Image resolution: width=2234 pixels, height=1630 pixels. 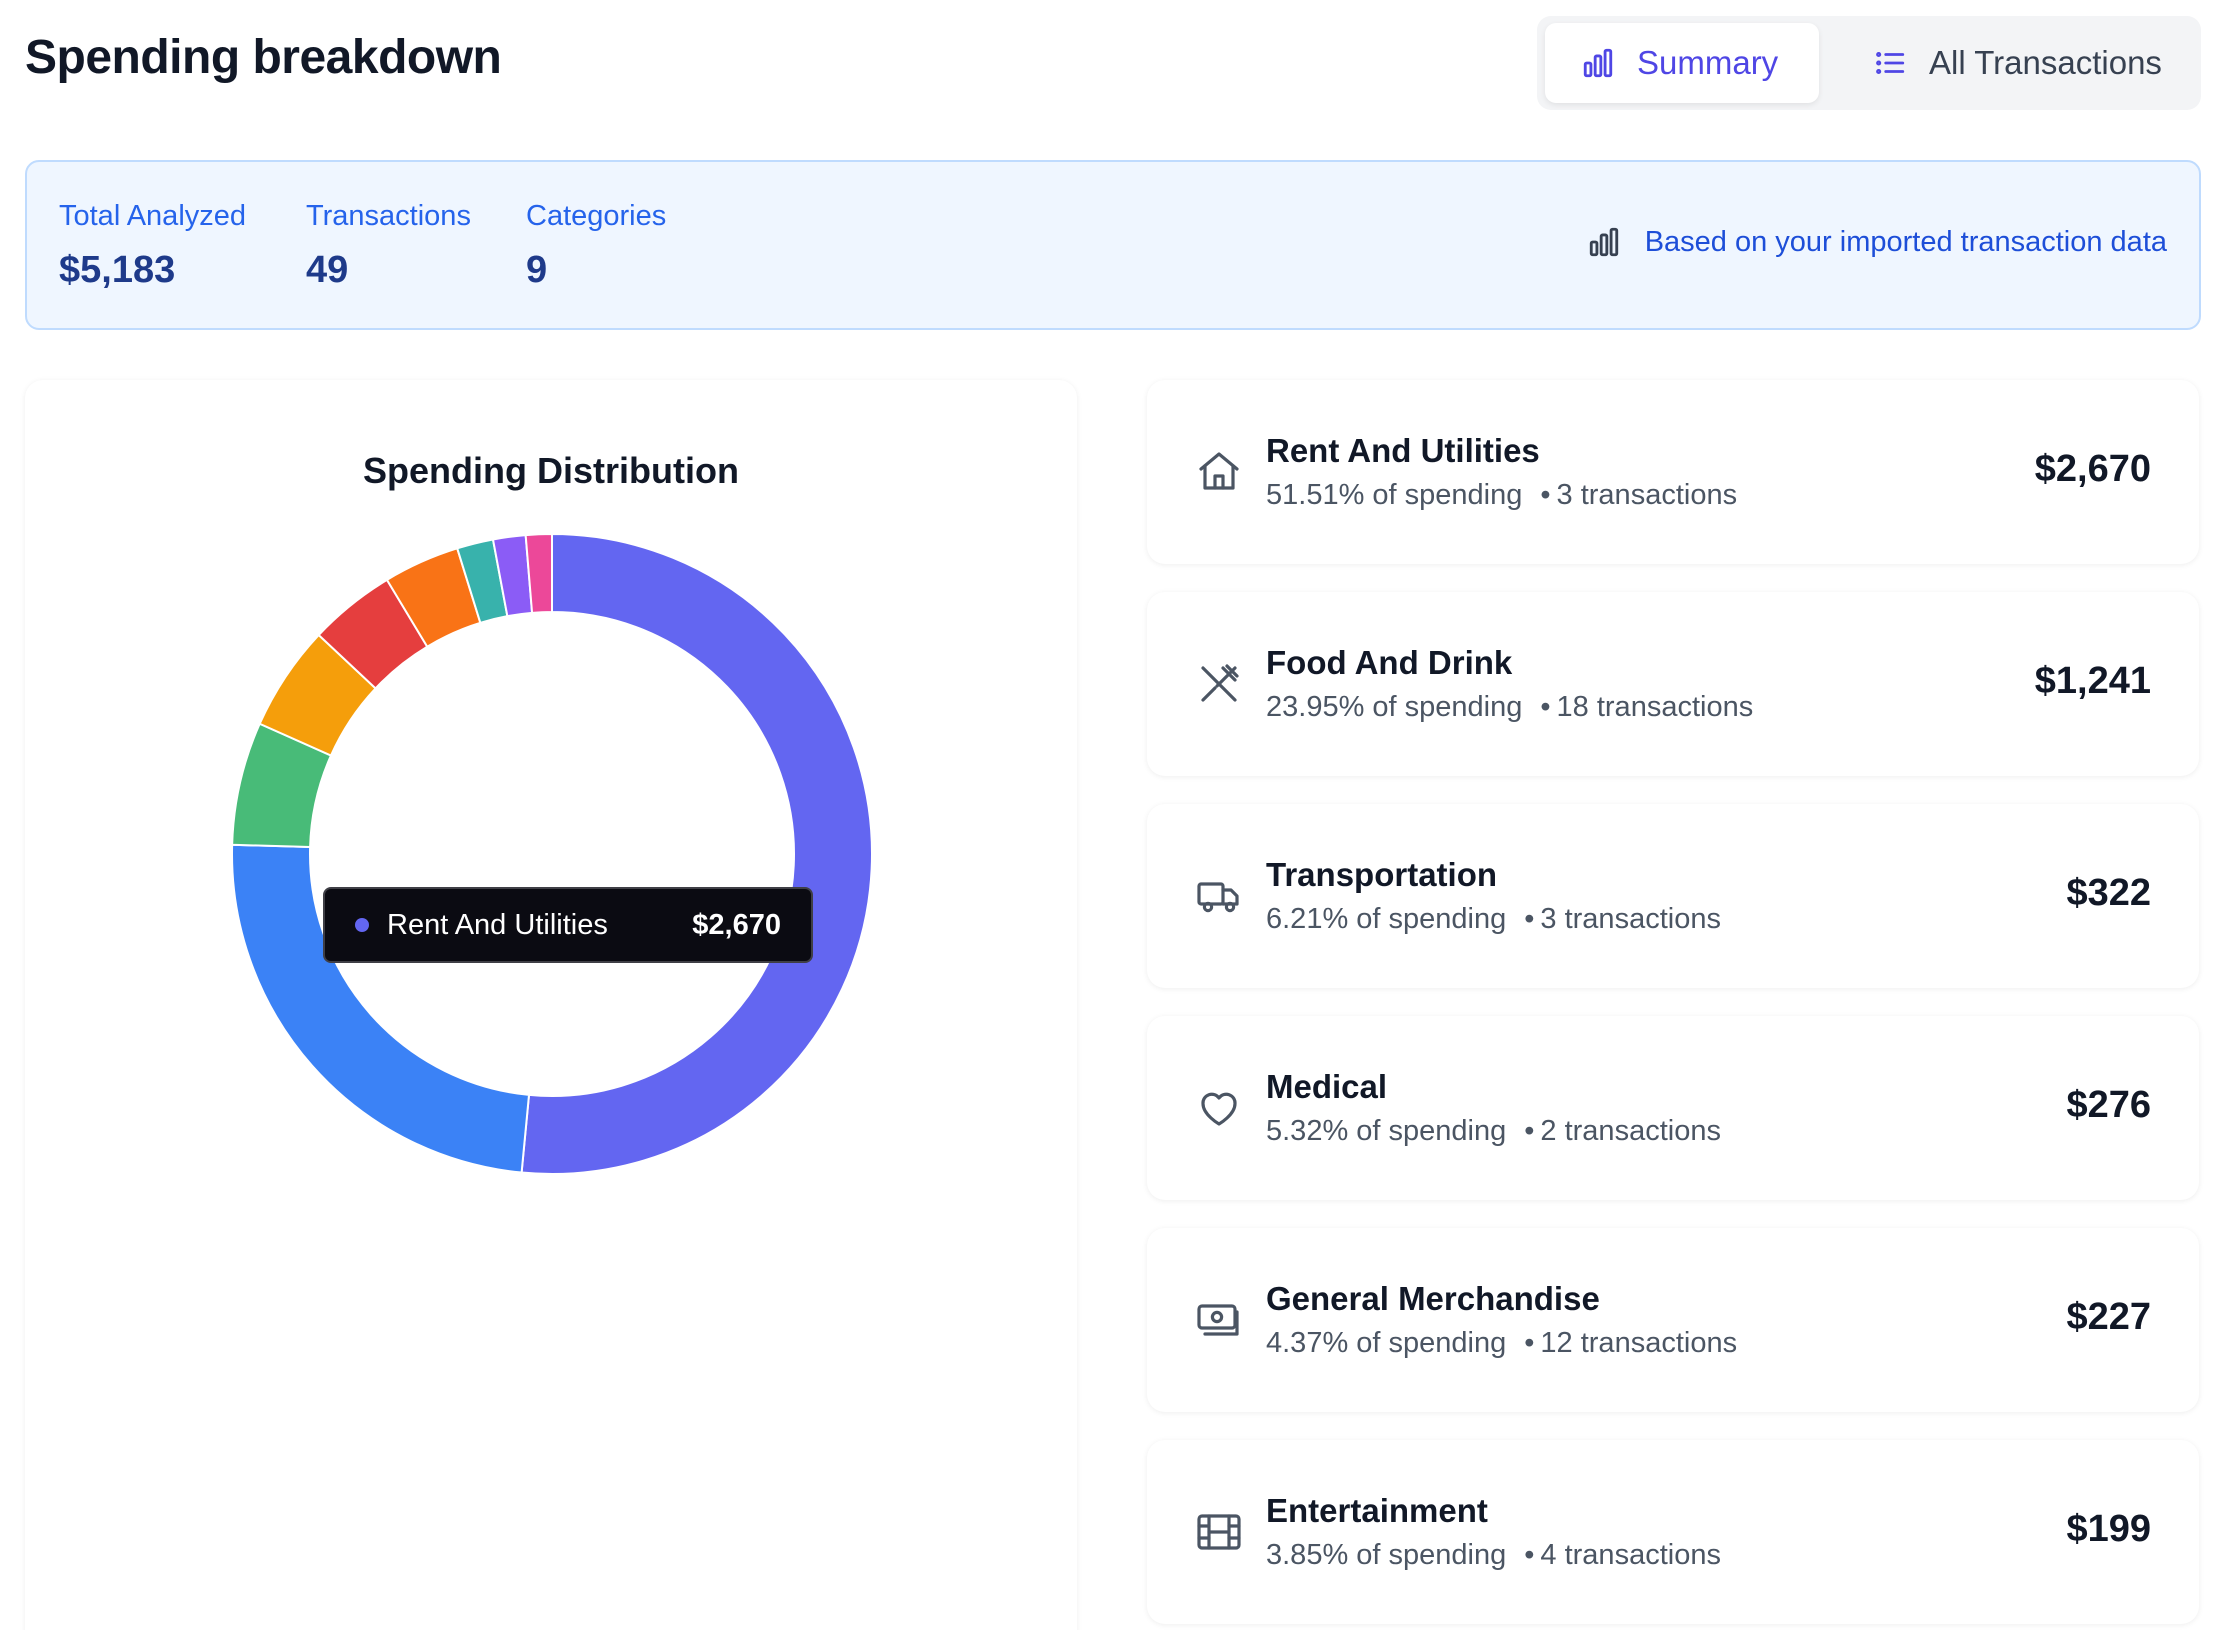 What do you see at coordinates (117, 270) in the screenshot?
I see `stat-total-value: $5,183` at bounding box center [117, 270].